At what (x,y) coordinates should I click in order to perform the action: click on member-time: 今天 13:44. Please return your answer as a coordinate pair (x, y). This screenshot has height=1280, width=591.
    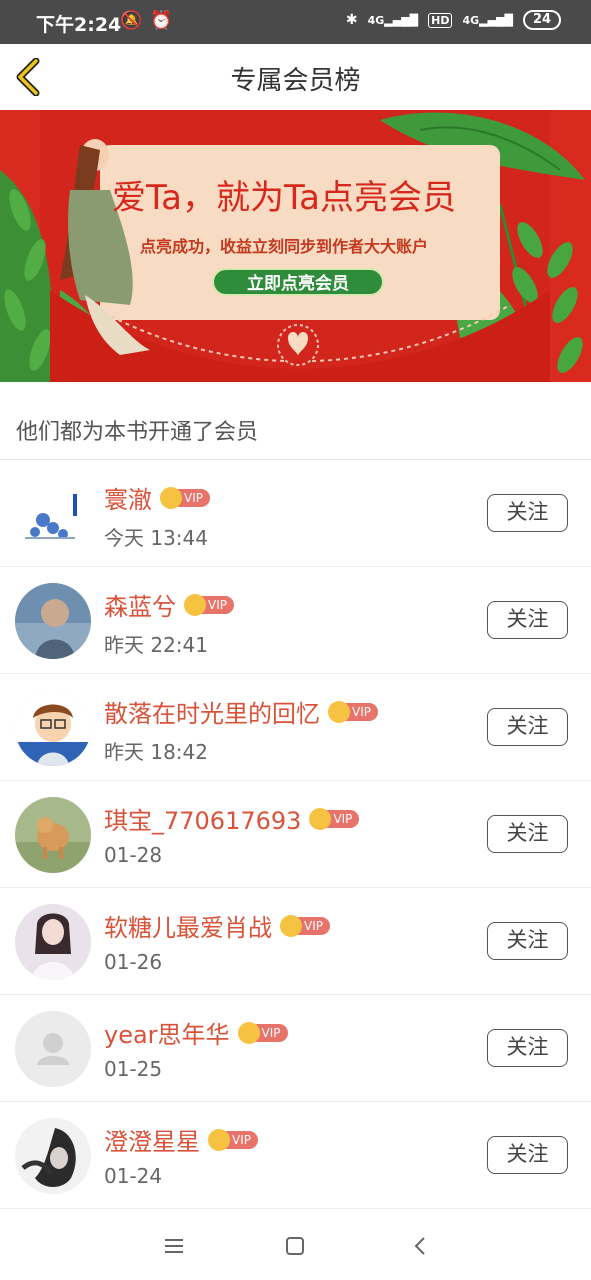
    Looking at the image, I should click on (156, 538).